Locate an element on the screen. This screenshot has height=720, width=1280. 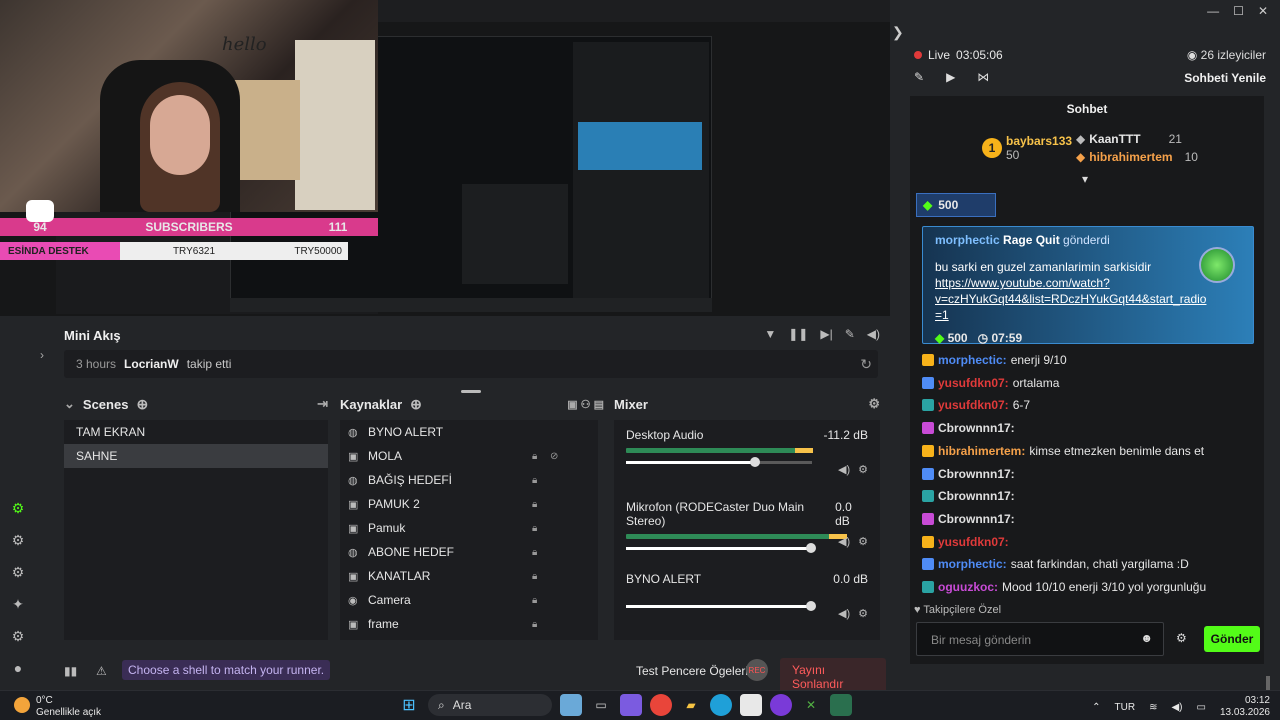
expand-arrow-icon: ▾ is located at coordinates (1085, 179).